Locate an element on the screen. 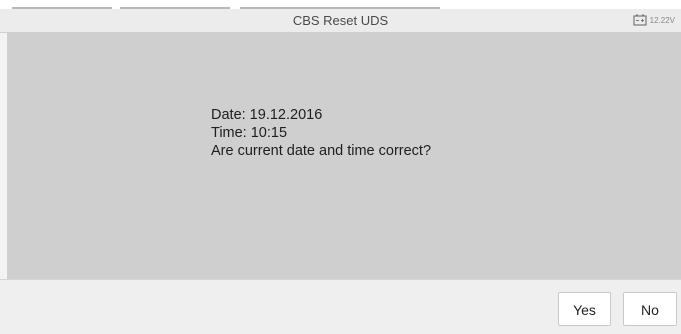 The height and width of the screenshot is (334, 681). date-line: Date: 19.12.2016 is located at coordinates (267, 115).